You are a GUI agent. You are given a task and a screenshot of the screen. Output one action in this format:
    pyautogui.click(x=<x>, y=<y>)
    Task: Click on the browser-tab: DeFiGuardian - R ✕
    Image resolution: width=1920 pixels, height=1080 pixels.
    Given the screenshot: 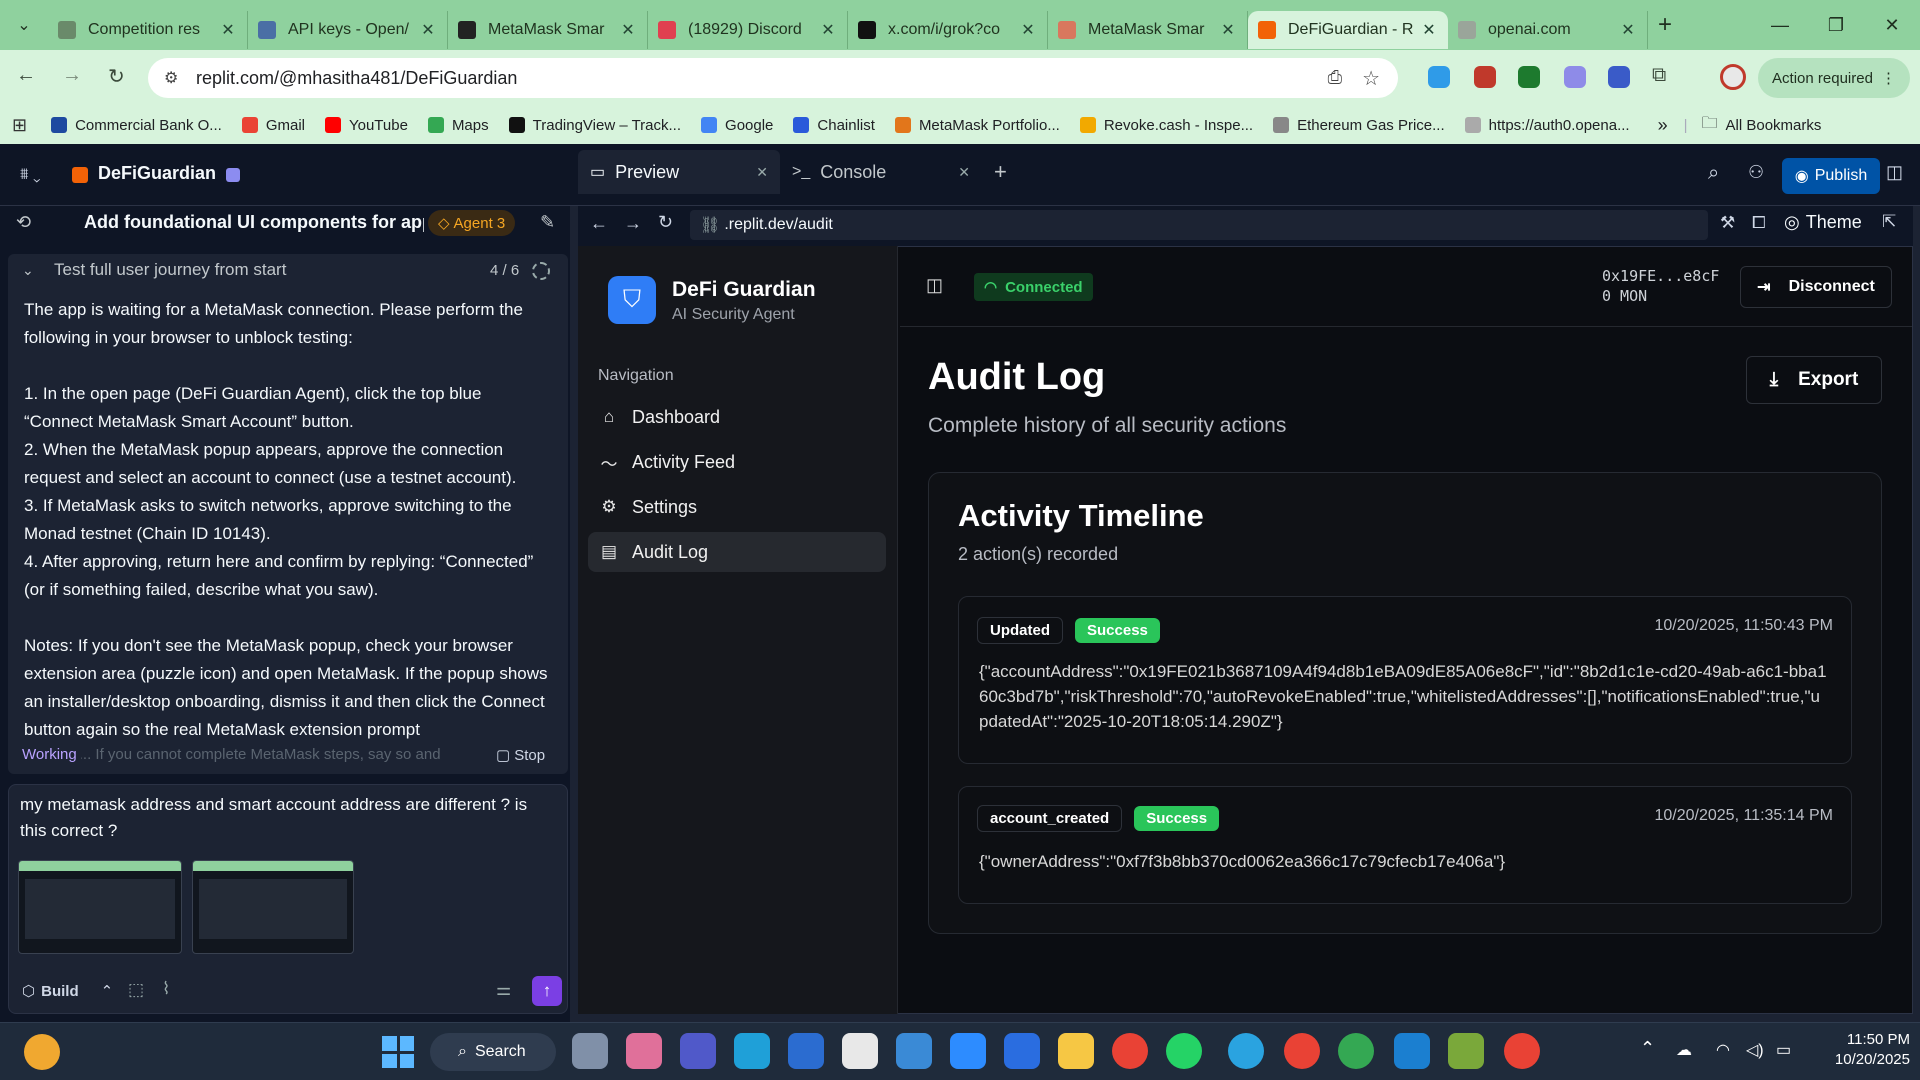 What is the action you would take?
    pyautogui.click(x=1348, y=30)
    